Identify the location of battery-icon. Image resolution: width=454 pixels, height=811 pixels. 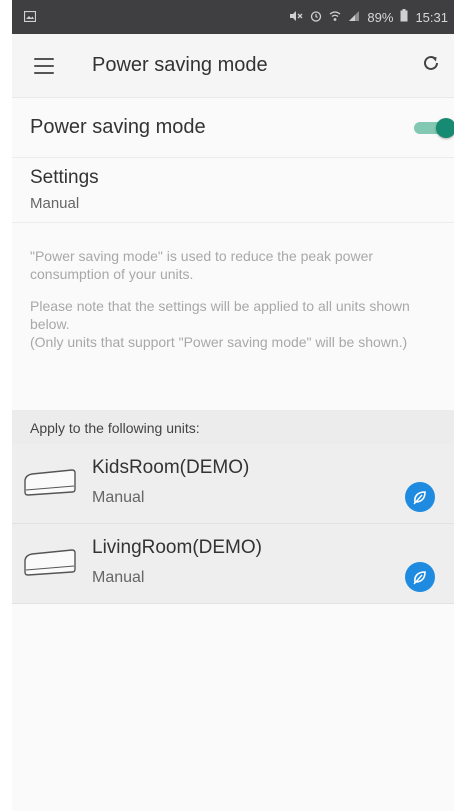
(404, 17).